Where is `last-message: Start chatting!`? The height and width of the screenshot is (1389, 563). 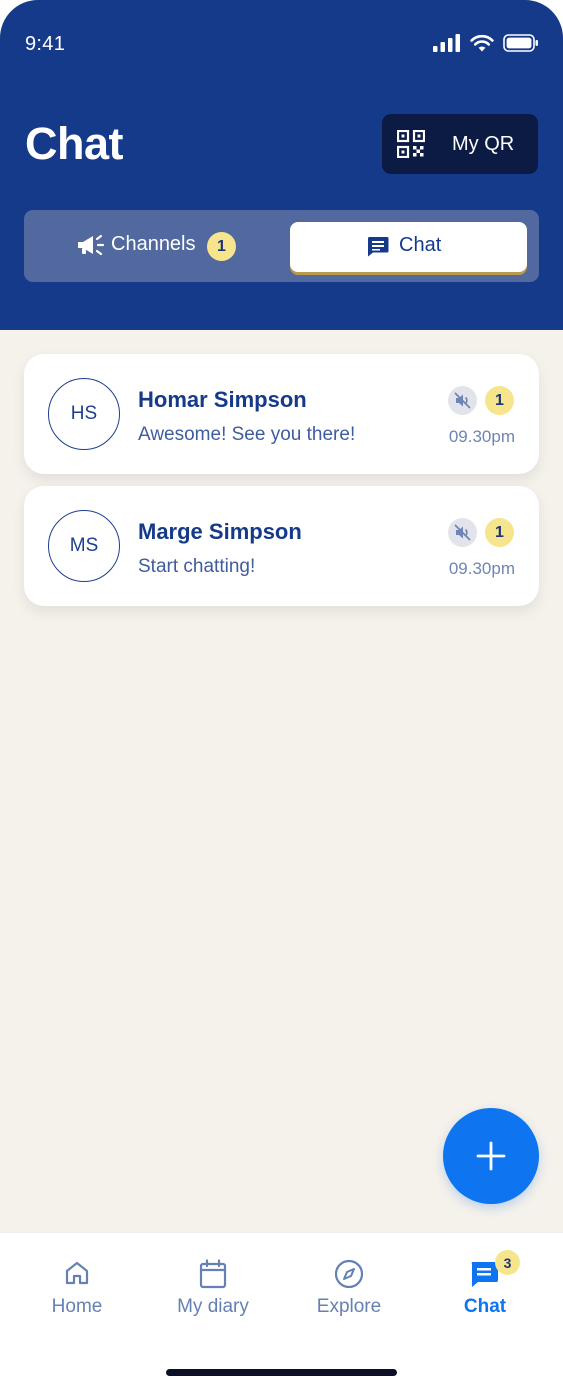 last-message: Start chatting! is located at coordinates (197, 566).